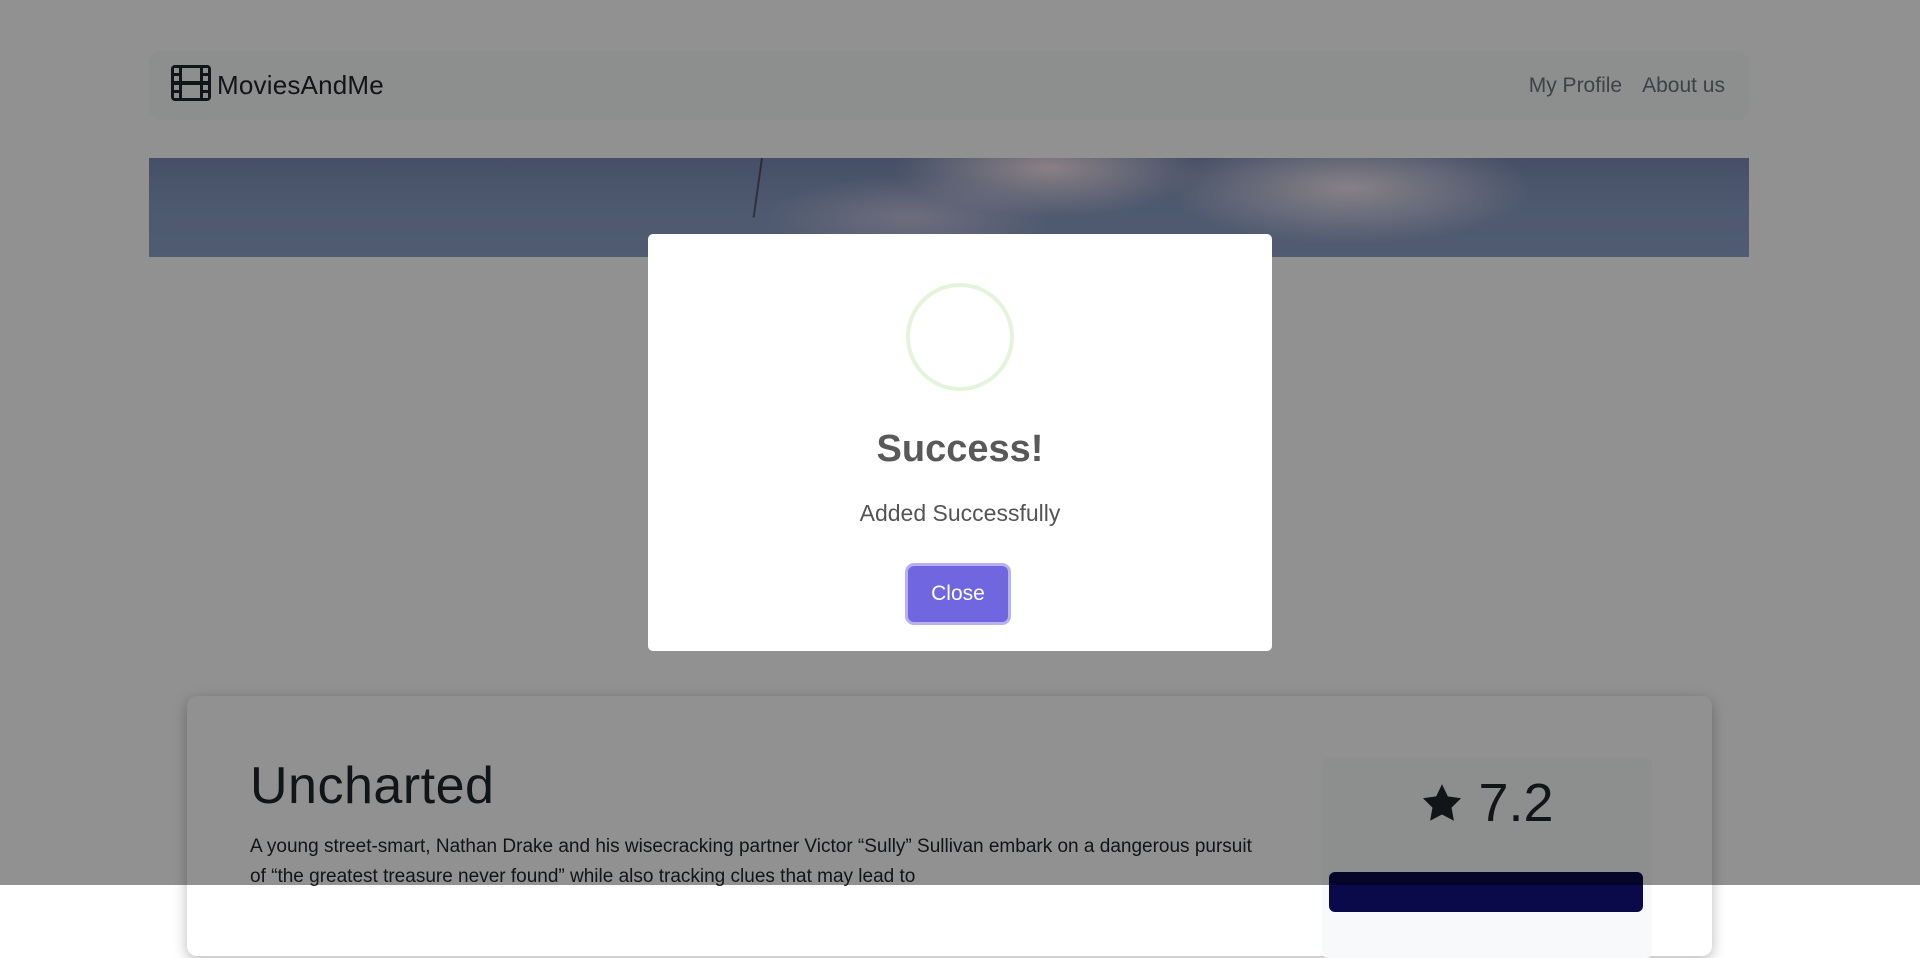 Image resolution: width=1920 pixels, height=958 pixels. I want to click on dialog-title: Success!, so click(960, 449).